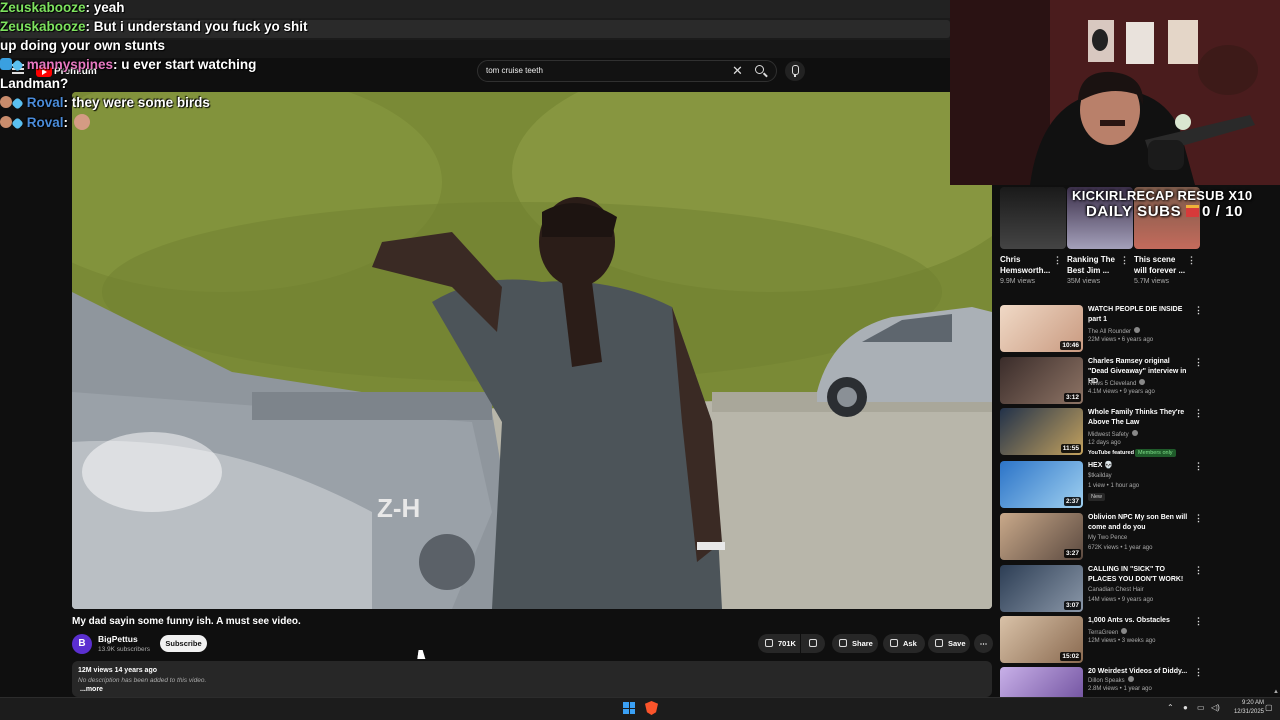  Describe the element at coordinates (1107, 538) in the screenshot. I see `recommendation-channel: My Two Pence` at that location.